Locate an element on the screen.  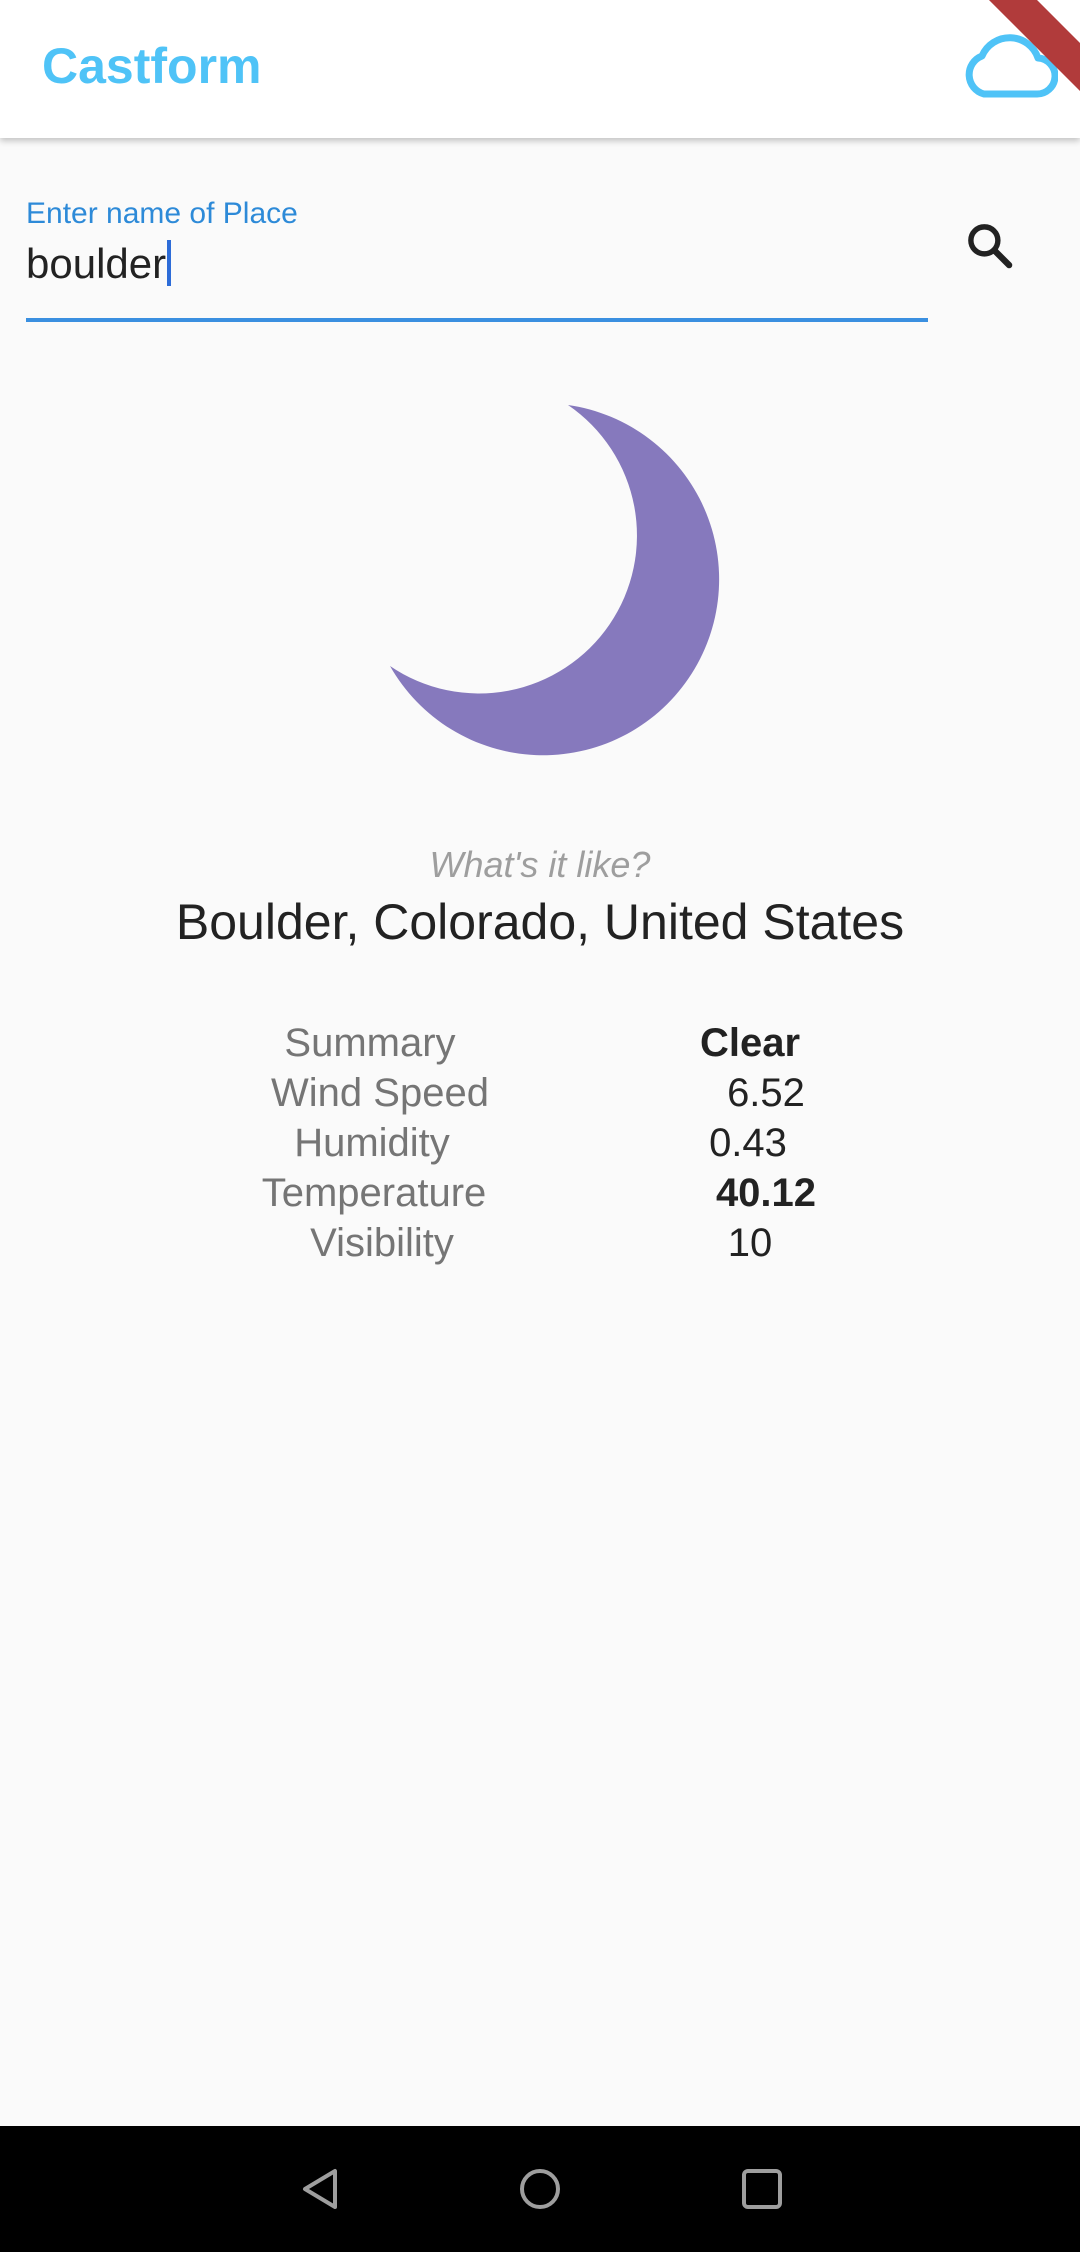
detail-label: Temperature is located at coordinates (374, 1193).